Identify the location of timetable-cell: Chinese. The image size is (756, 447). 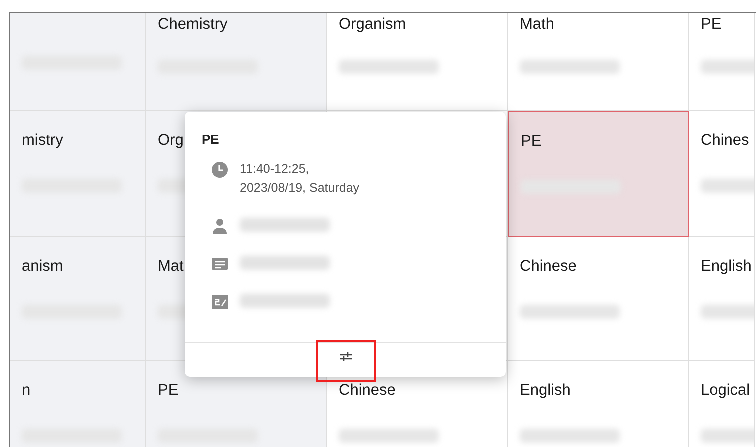
(598, 299).